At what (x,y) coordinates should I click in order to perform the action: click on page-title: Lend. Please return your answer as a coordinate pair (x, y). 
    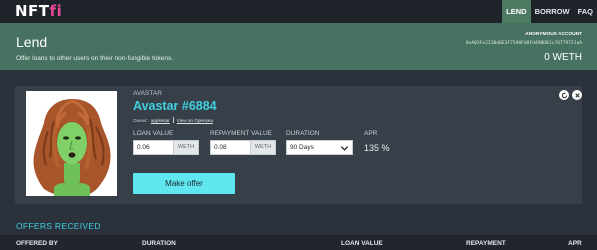
    Looking at the image, I should click on (32, 42).